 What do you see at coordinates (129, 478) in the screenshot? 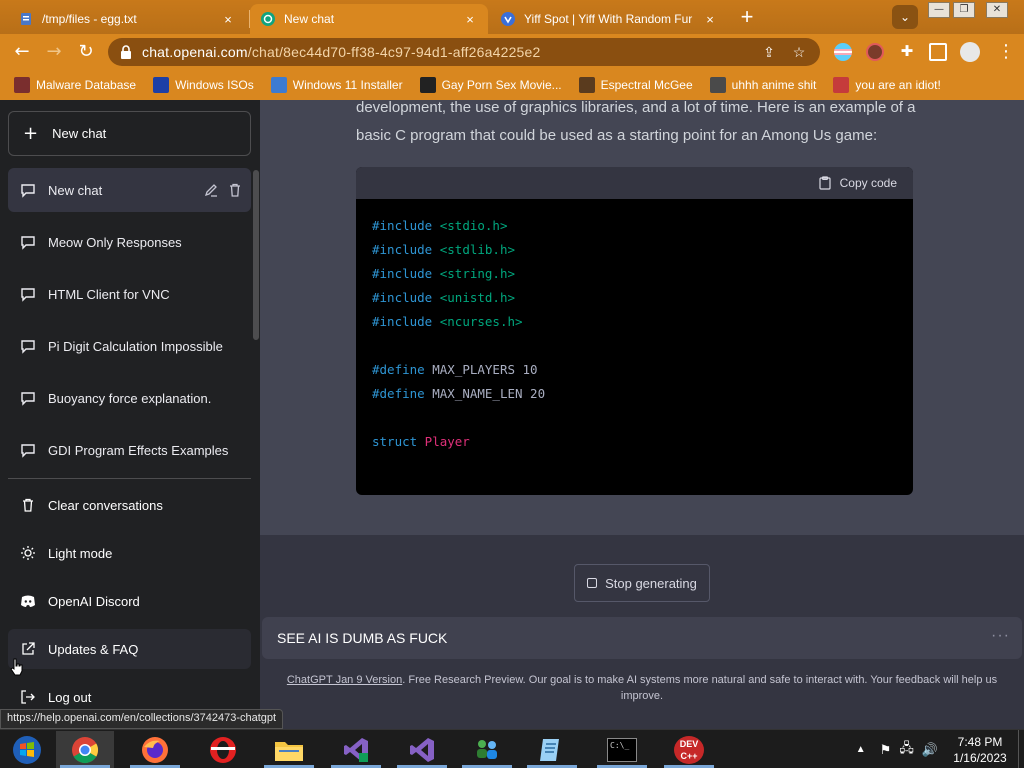
I see `sidebar-divider` at bounding box center [129, 478].